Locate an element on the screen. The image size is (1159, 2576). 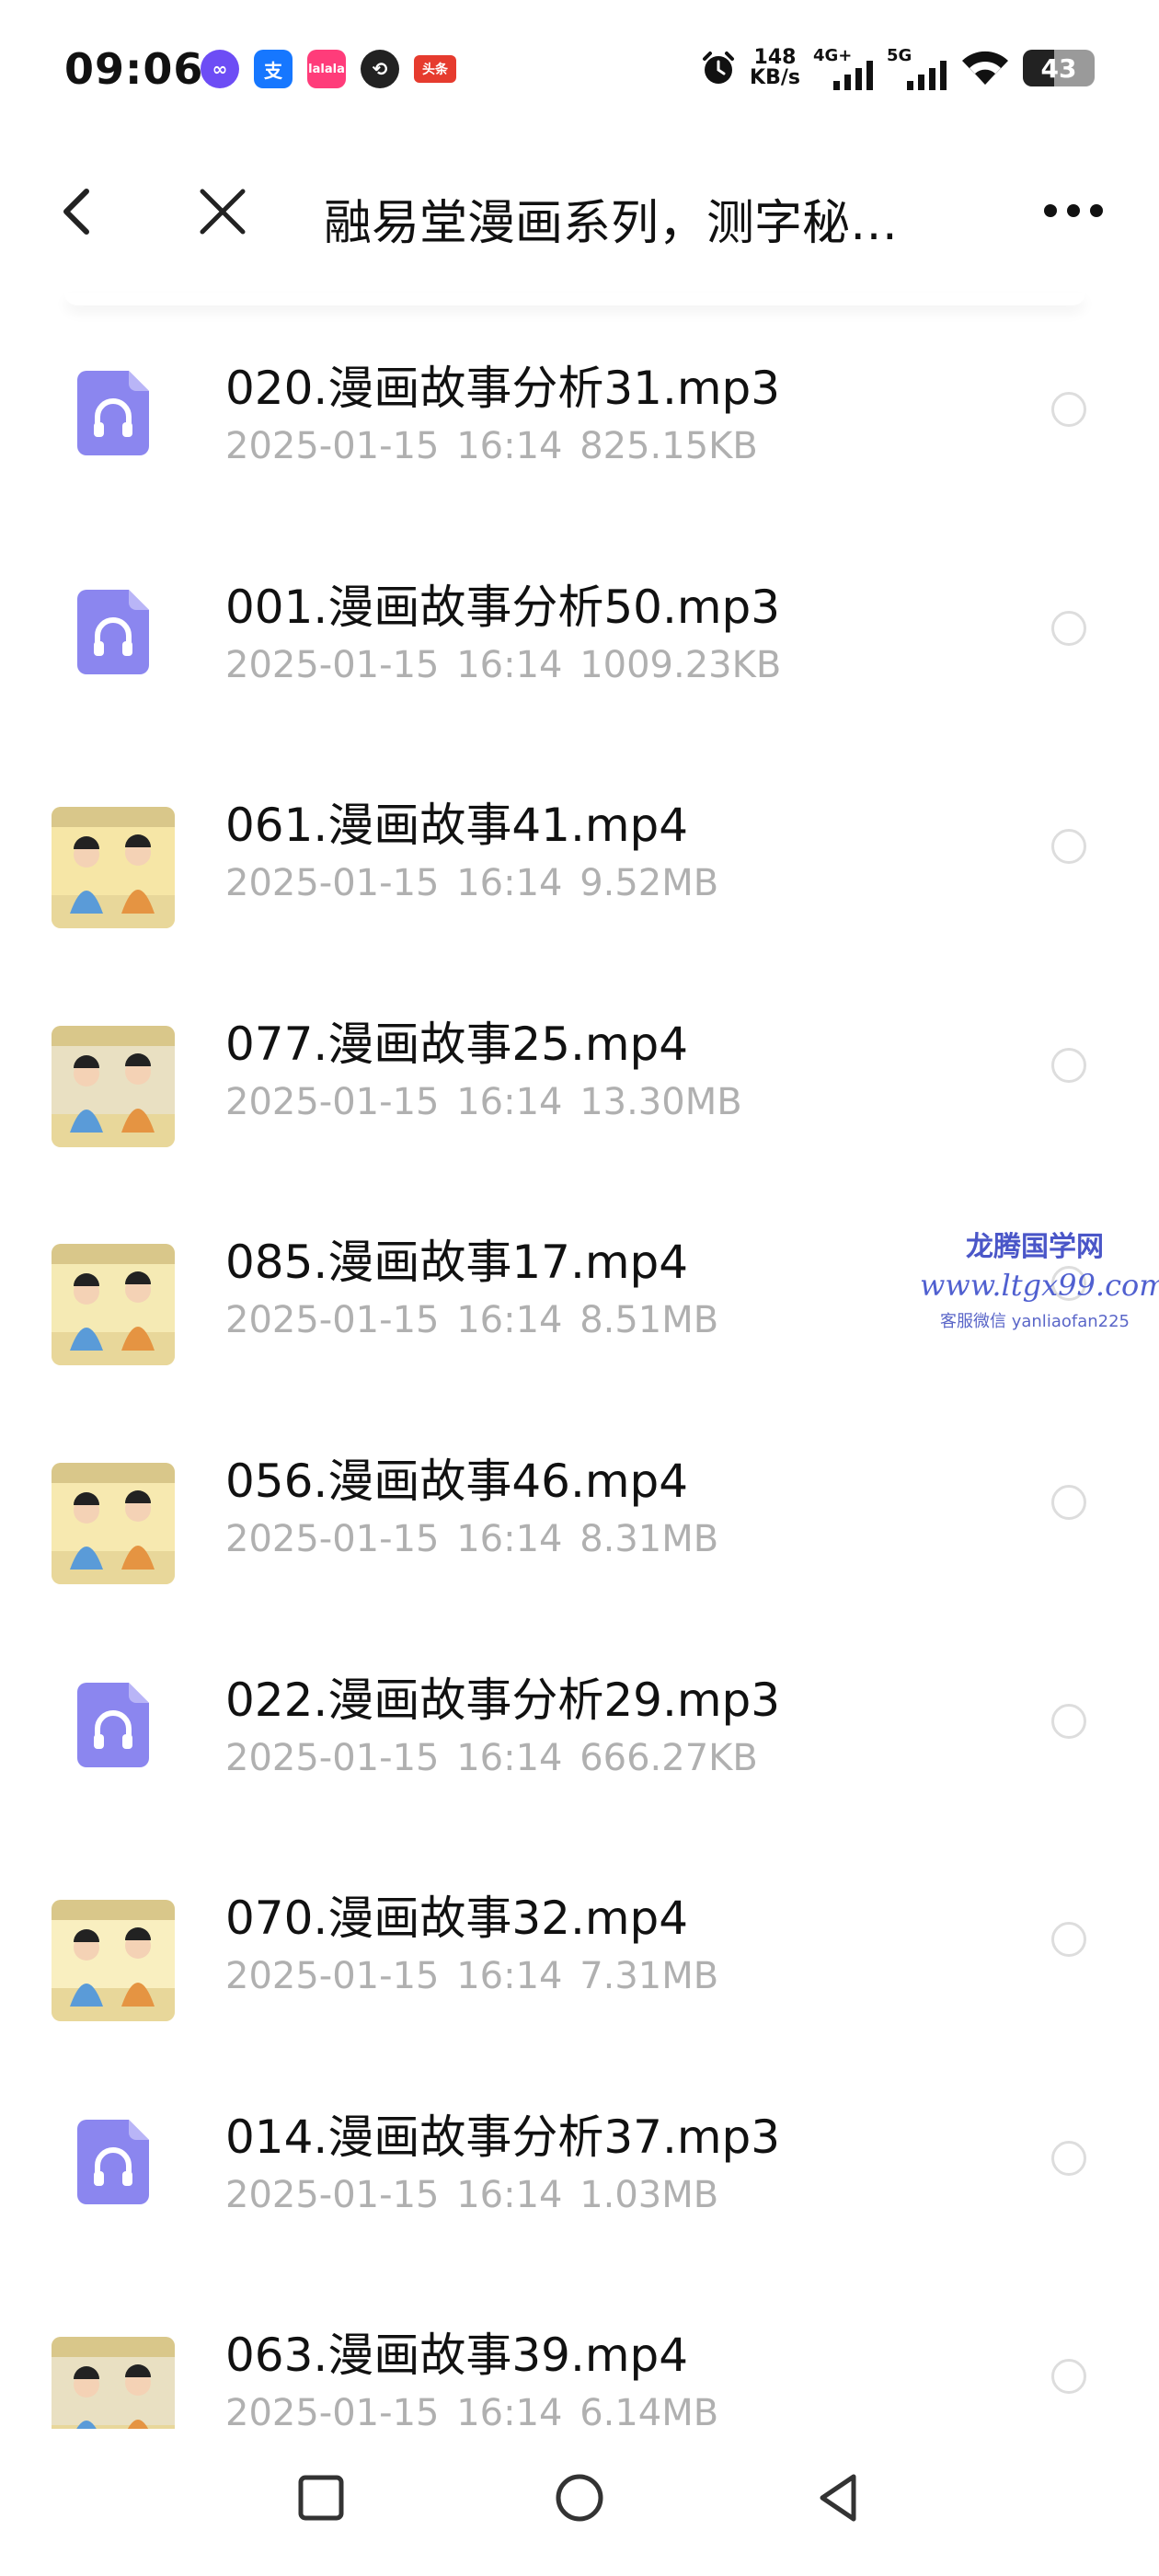
home-icon is located at coordinates (579, 2498).